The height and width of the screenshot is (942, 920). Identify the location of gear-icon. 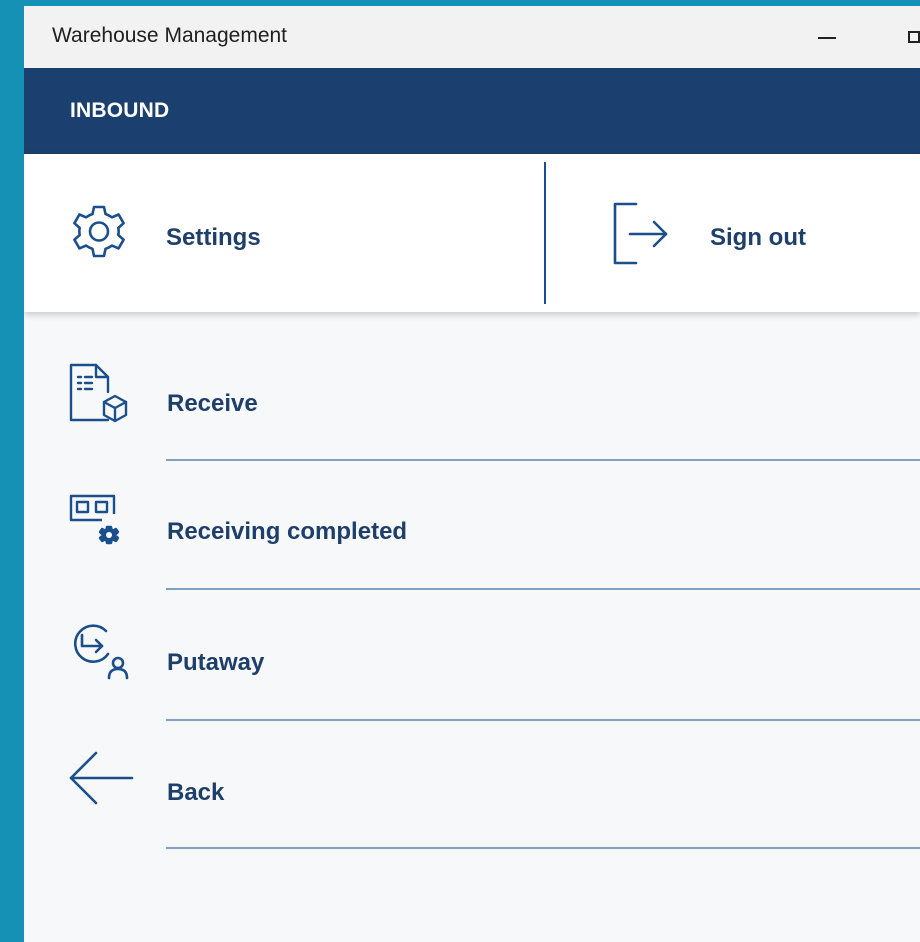
(99, 234).